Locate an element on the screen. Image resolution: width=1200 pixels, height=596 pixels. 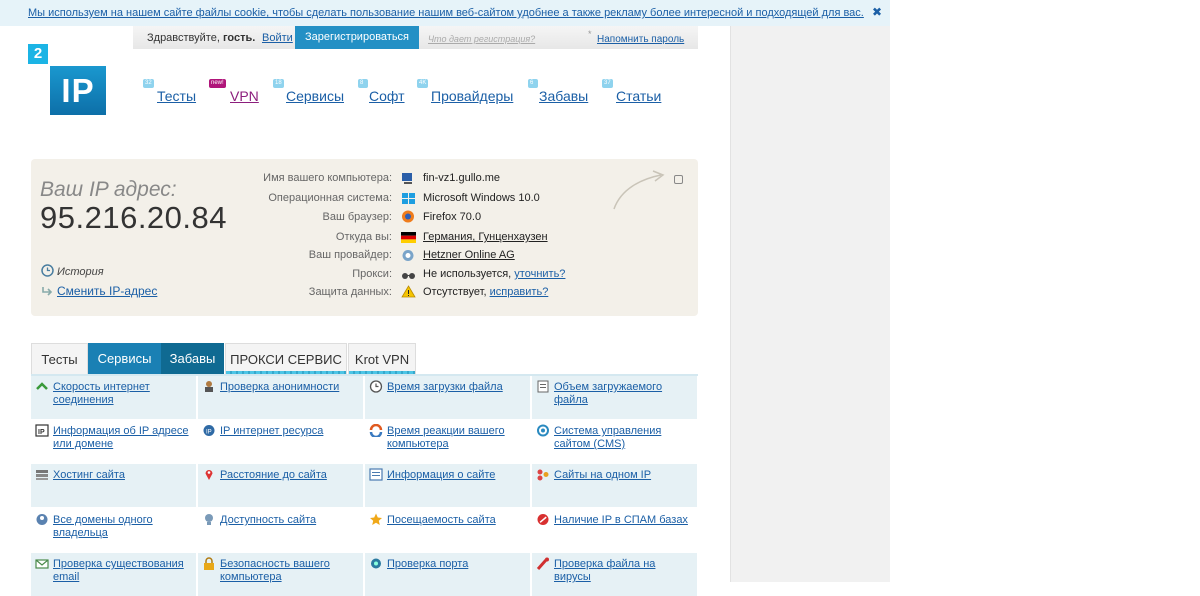
file-size-icon is located at coordinates (543, 386).